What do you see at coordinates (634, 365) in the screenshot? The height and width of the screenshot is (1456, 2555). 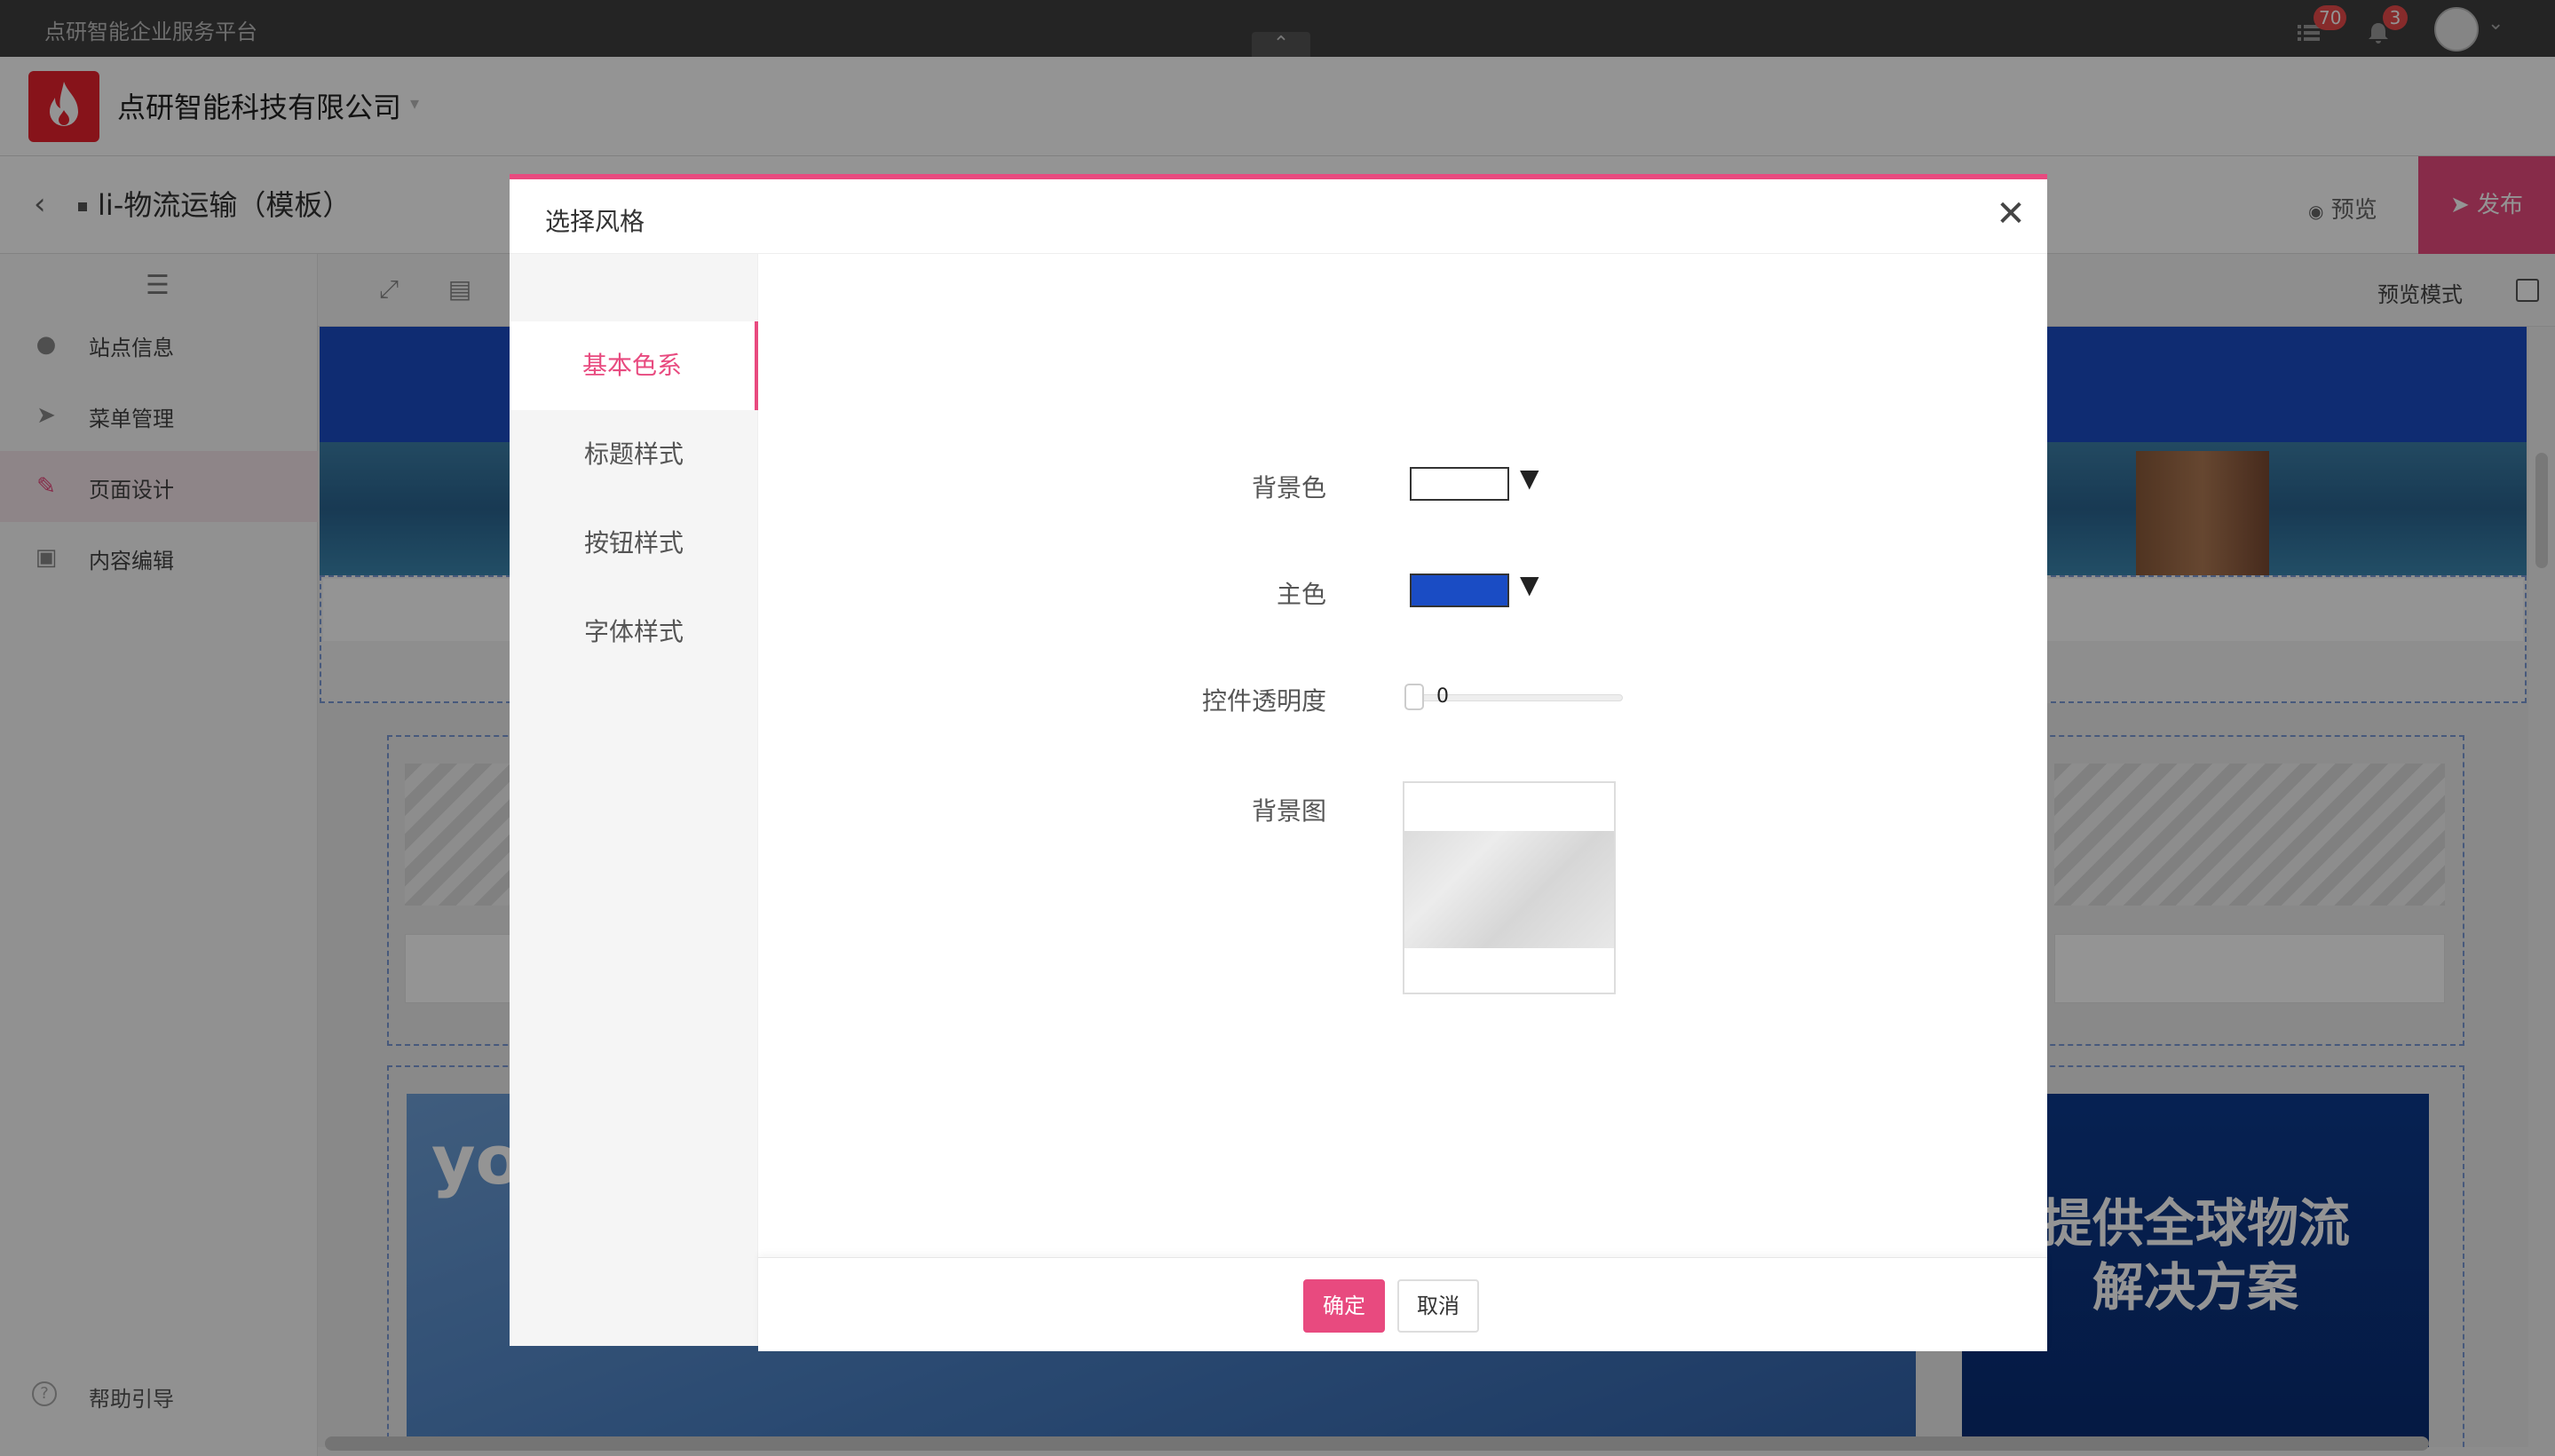 I see `tab-basic-colors: 基本色系` at bounding box center [634, 365].